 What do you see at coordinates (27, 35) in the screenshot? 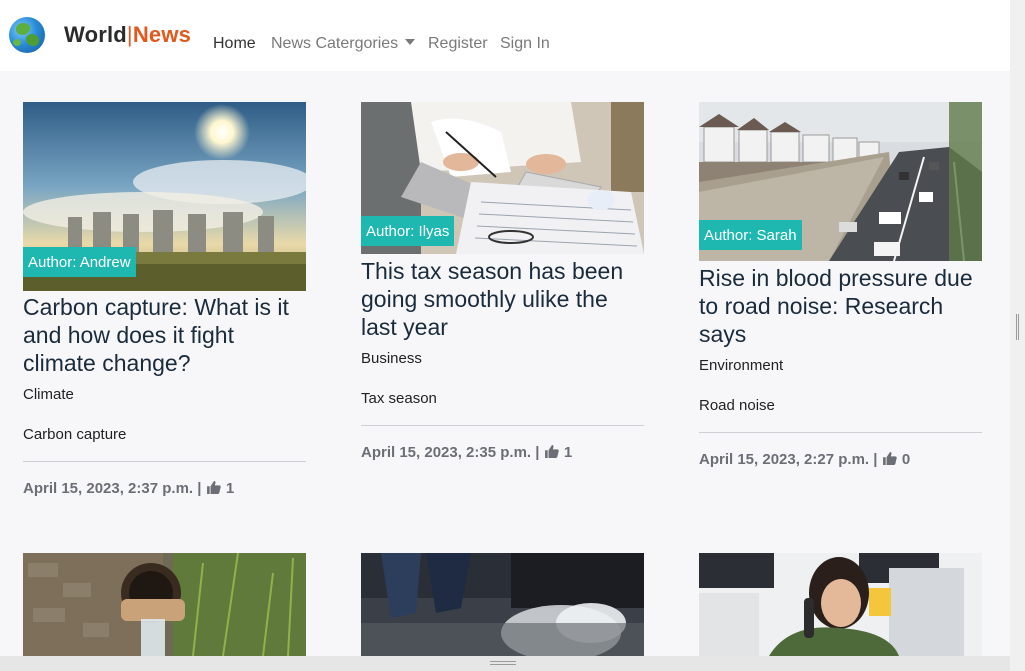
I see `globe-icon` at bounding box center [27, 35].